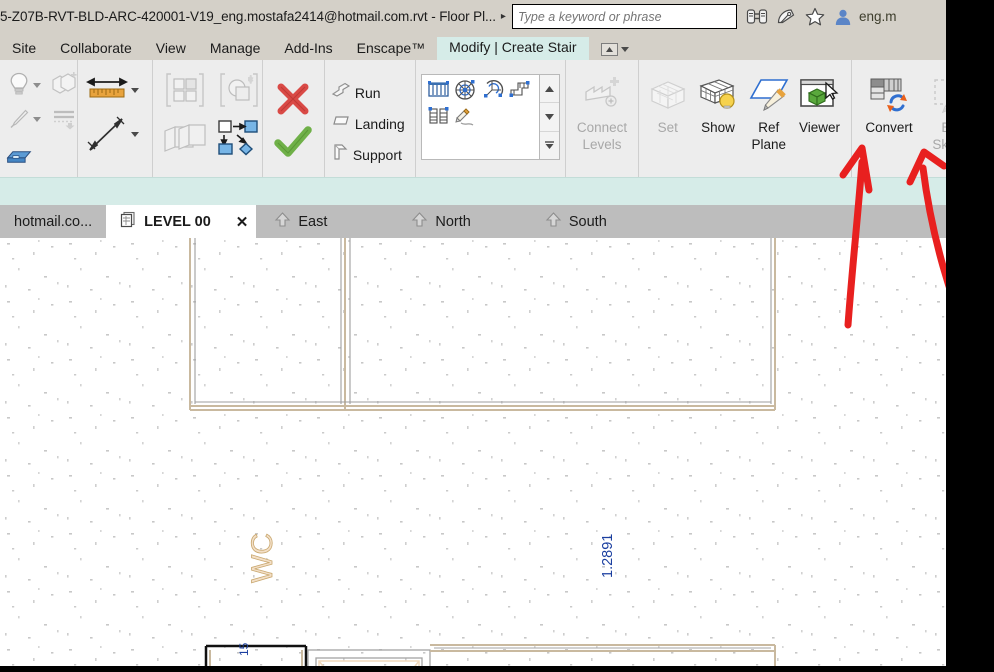  I want to click on show-button: Show, so click(717, 120).